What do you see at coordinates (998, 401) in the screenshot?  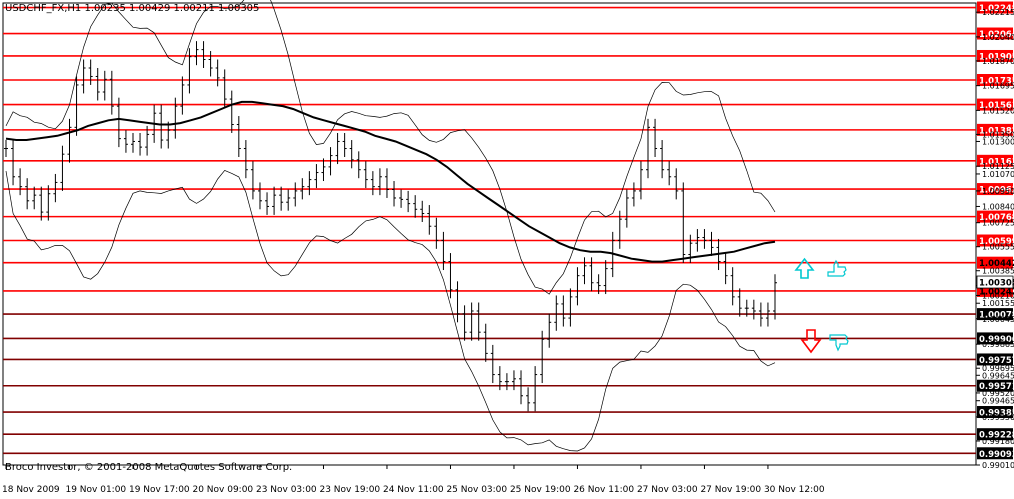 I see `y-tick-label: 0.99465` at bounding box center [998, 401].